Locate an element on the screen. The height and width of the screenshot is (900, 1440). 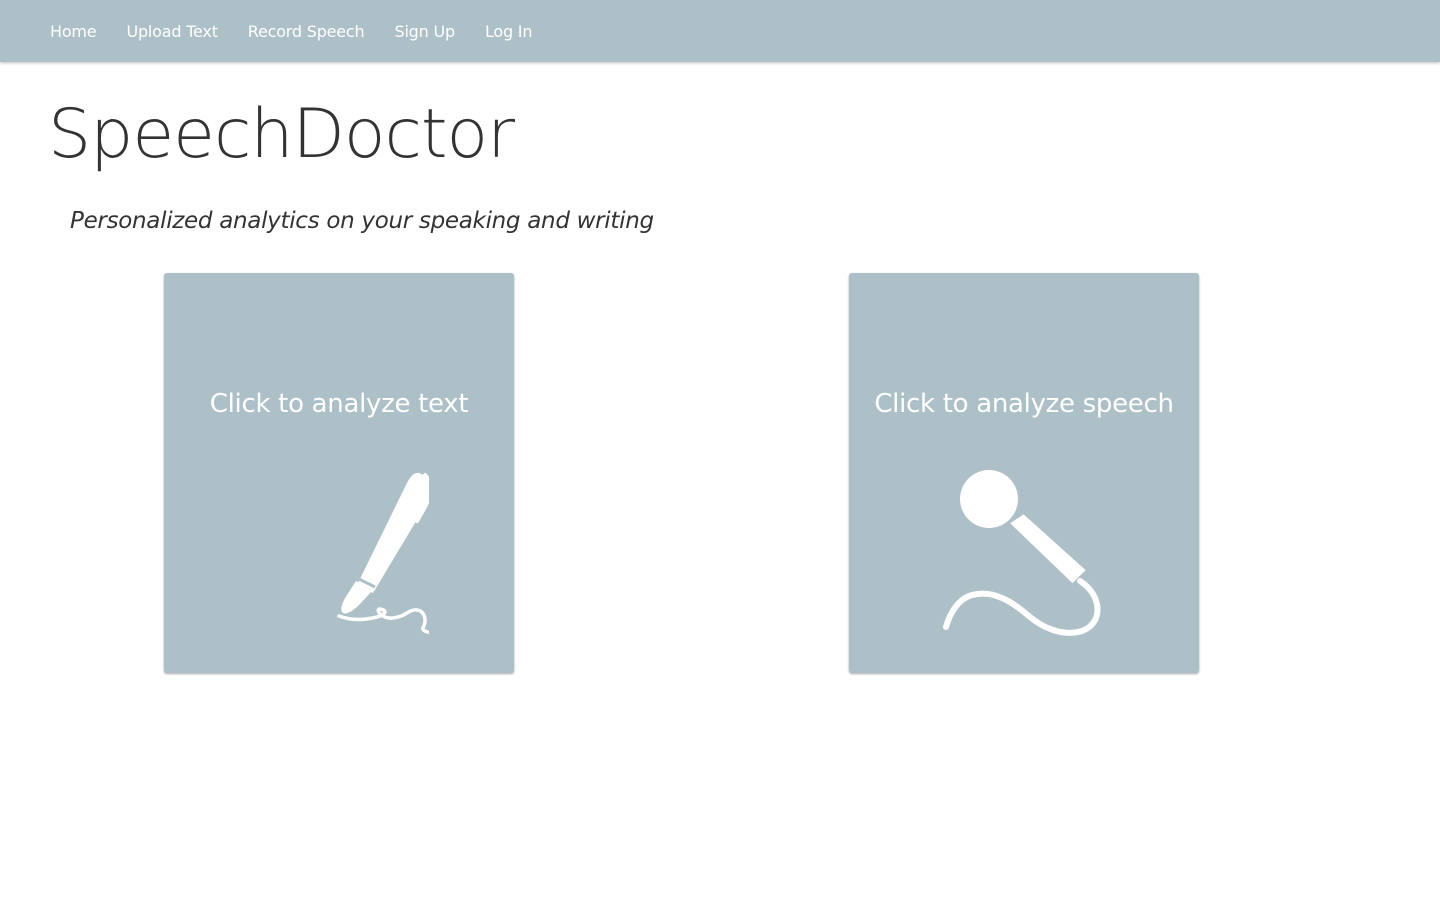
microphone-icon is located at coordinates (1024, 553).